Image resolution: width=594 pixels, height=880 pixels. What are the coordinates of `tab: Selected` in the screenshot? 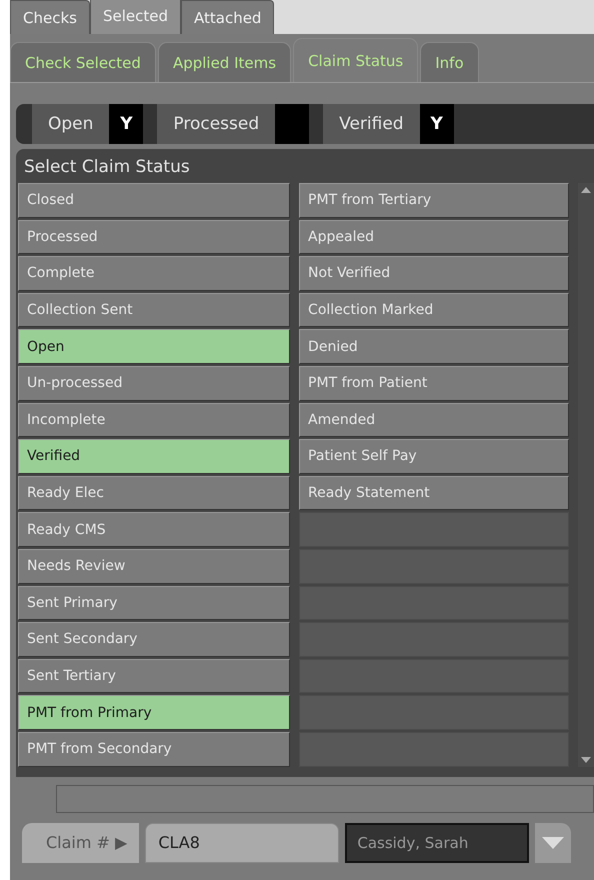 It's located at (135, 17).